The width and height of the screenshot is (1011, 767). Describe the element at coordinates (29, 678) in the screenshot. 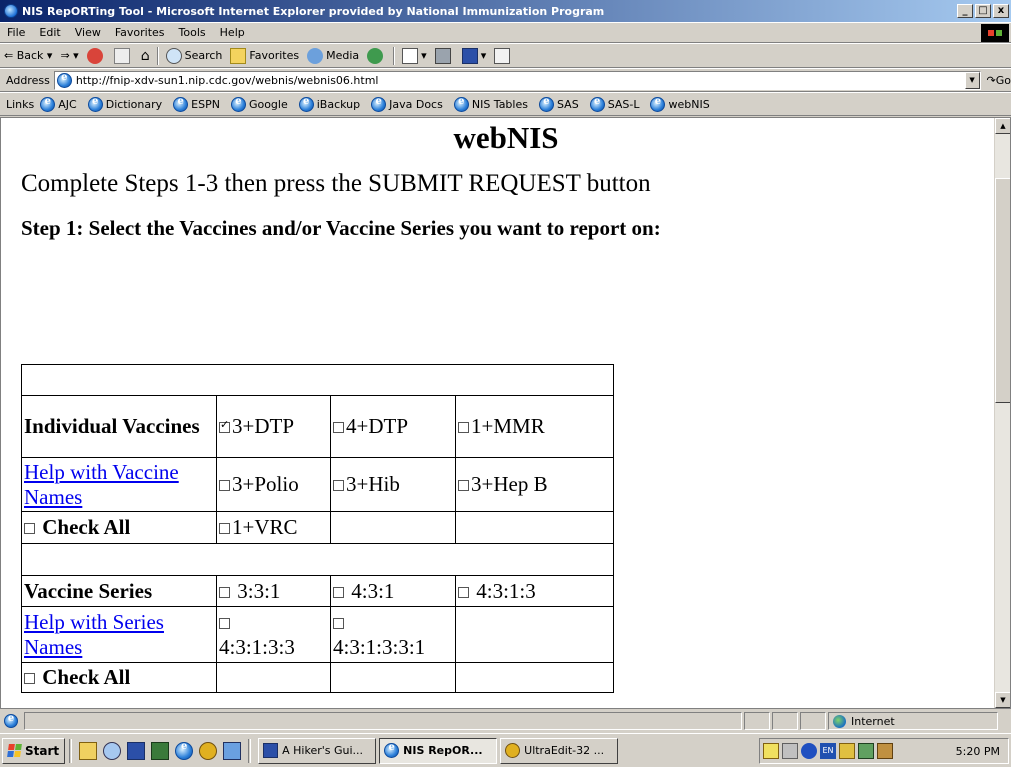

I see `check-all-series-checkbox` at that location.